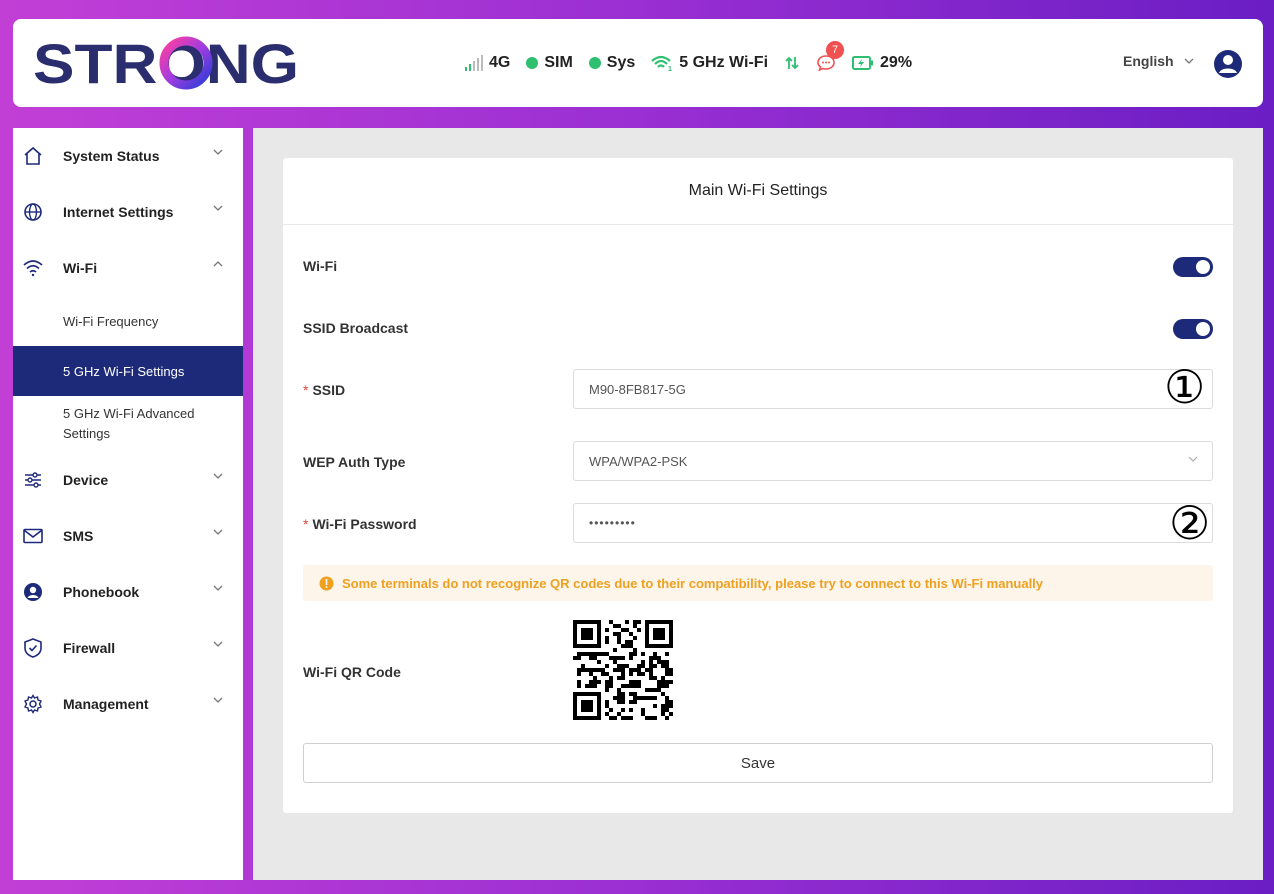  I want to click on sidebar-subitem-wifi-frequency: Wi-Fi Frequency, so click(128, 321).